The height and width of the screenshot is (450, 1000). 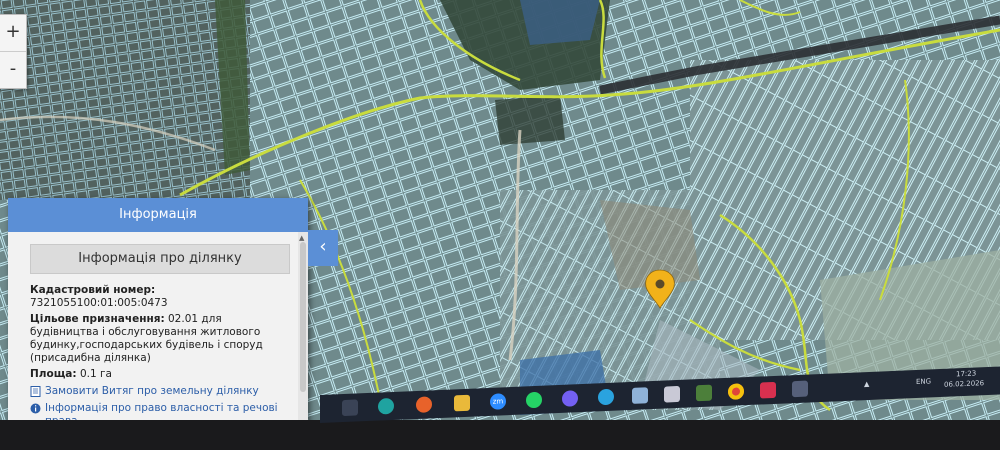 What do you see at coordinates (768, 390) in the screenshot?
I see `red-app-icon` at bounding box center [768, 390].